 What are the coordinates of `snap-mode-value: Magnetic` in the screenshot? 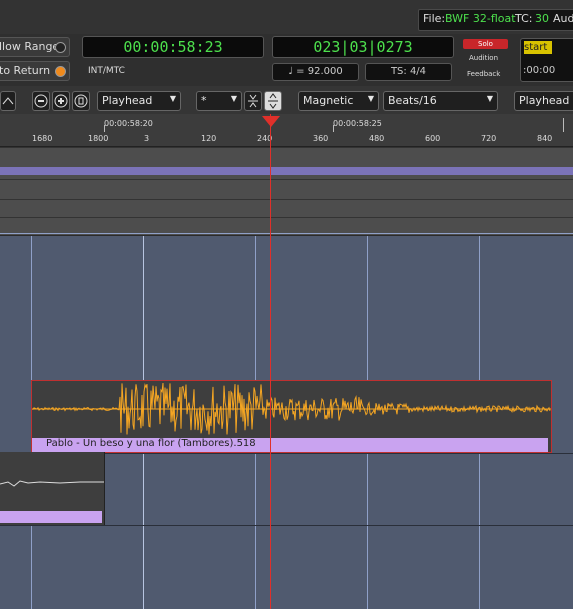 It's located at (328, 100).